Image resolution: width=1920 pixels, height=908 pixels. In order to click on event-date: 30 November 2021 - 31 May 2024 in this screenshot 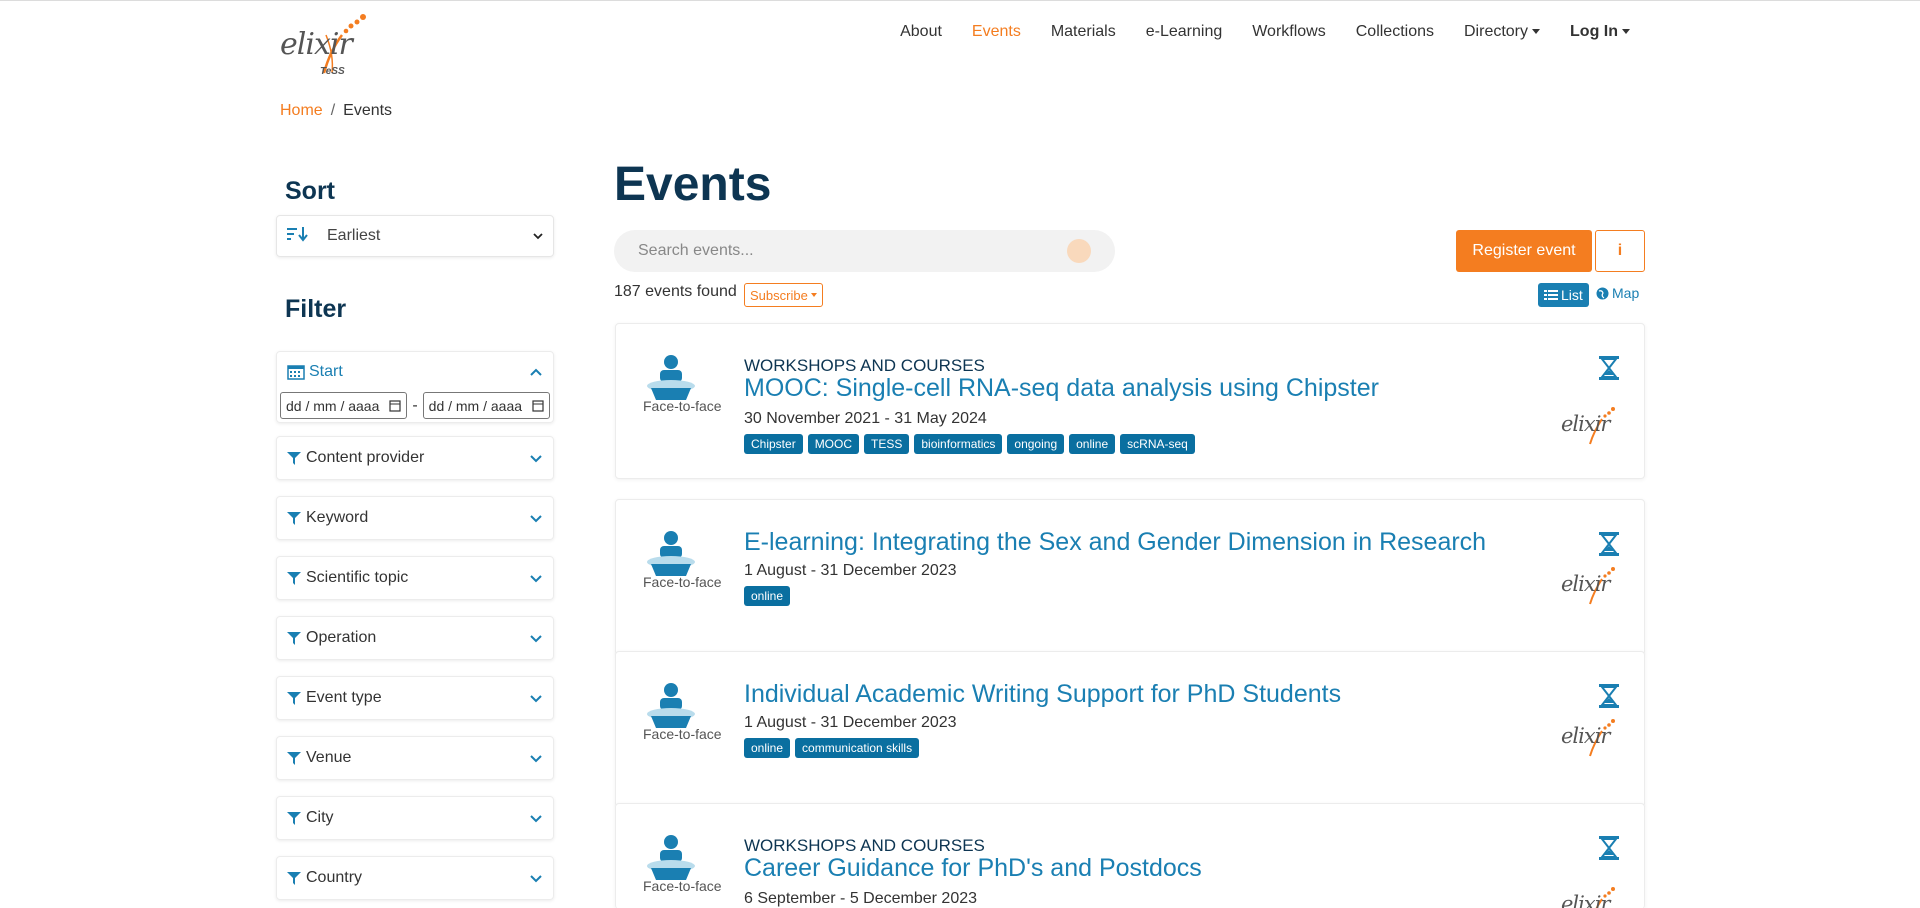, I will do `click(865, 418)`.